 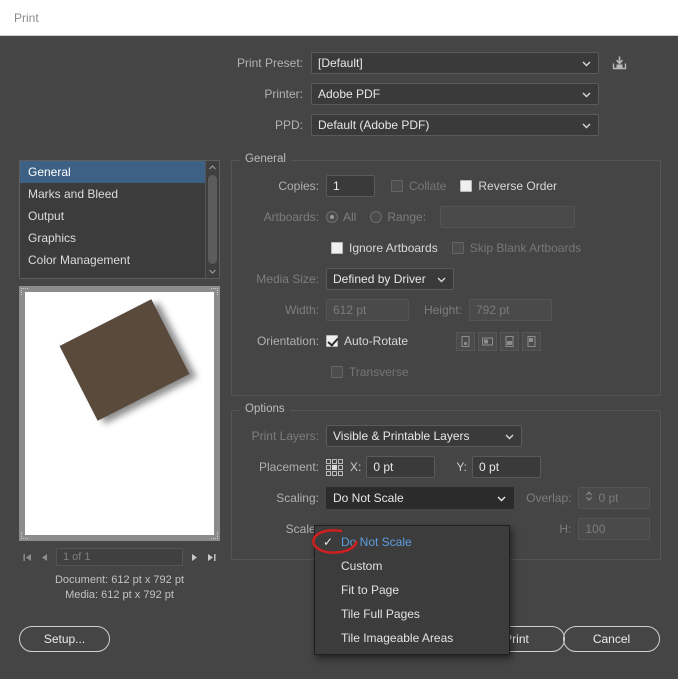 I want to click on ppd-dropdown: Default (Adobe PDF), so click(x=455, y=125).